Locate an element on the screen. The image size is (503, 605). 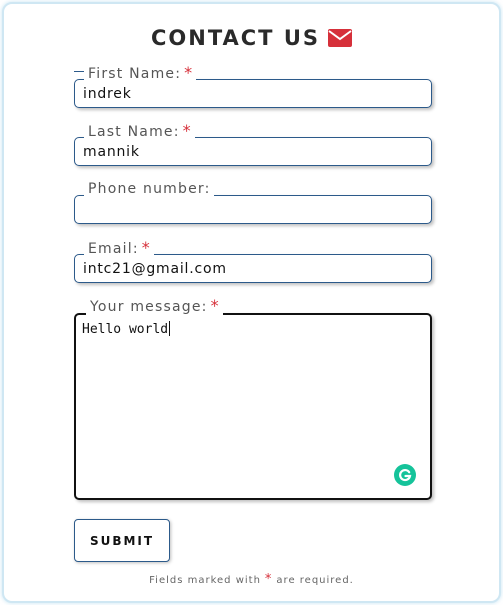
first-name-value: indrek is located at coordinates (107, 94).